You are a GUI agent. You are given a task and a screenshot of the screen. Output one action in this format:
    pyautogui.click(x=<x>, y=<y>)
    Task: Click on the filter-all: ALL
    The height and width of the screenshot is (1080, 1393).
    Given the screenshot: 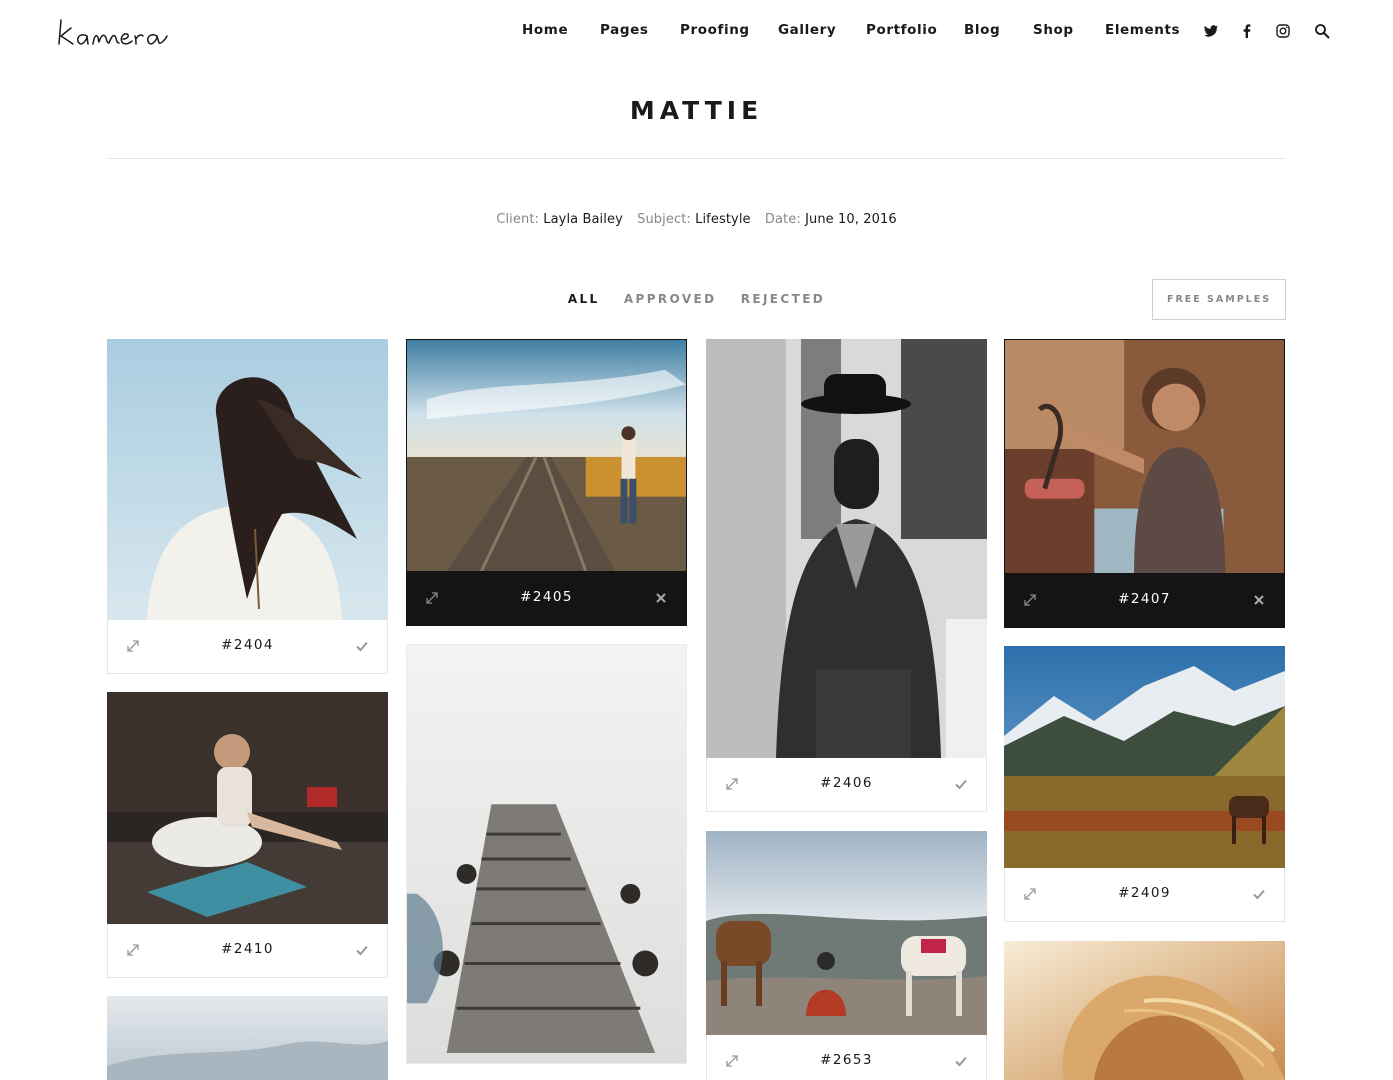 What is the action you would take?
    pyautogui.click(x=584, y=299)
    